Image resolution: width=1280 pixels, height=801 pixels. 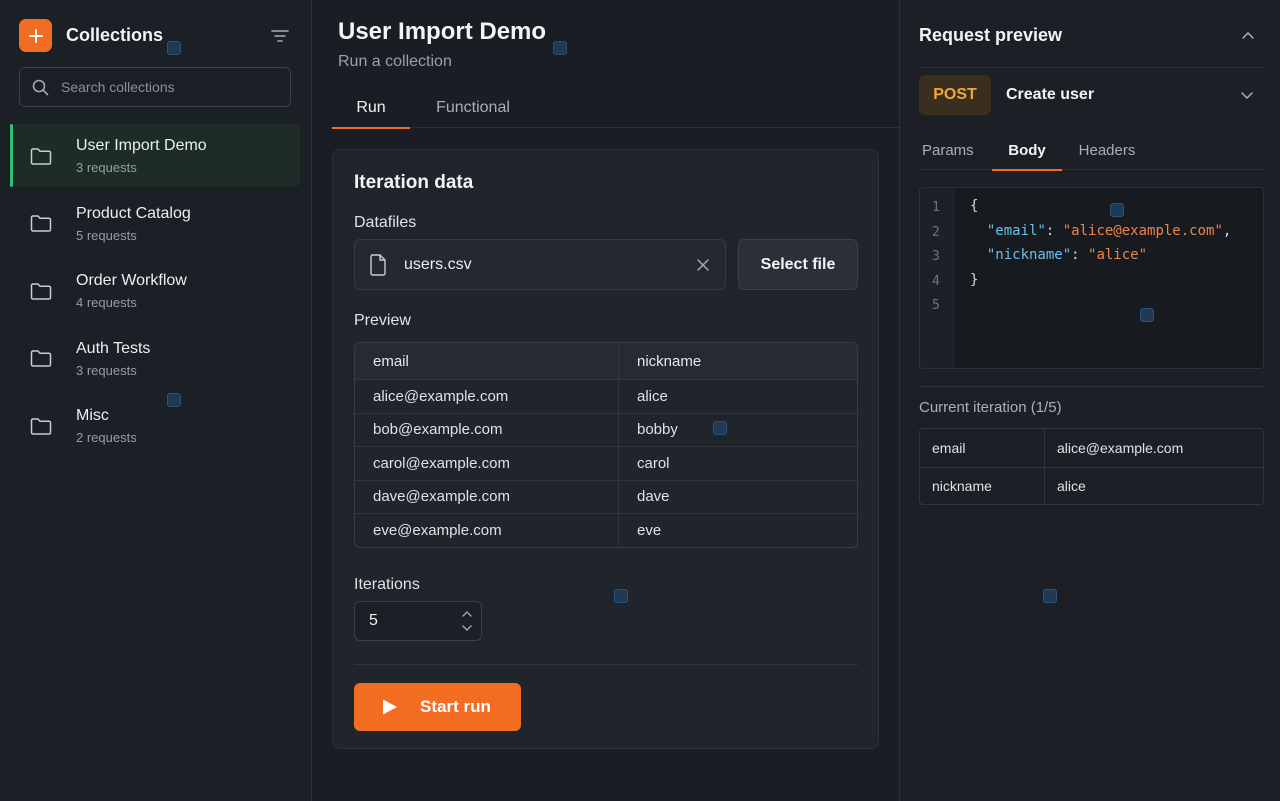 I want to click on filter-button, so click(x=280, y=36).